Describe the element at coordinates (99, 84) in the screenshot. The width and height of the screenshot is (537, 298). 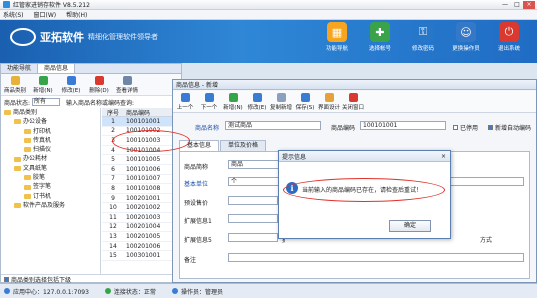
I see `delete-button: 删除(D)` at that location.